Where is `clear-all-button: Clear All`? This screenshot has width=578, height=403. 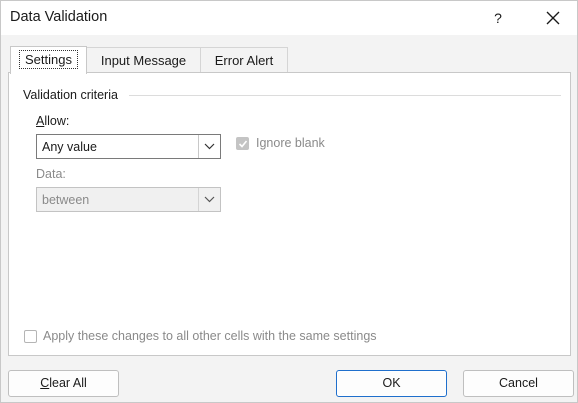 clear-all-button: Clear All is located at coordinates (63, 383).